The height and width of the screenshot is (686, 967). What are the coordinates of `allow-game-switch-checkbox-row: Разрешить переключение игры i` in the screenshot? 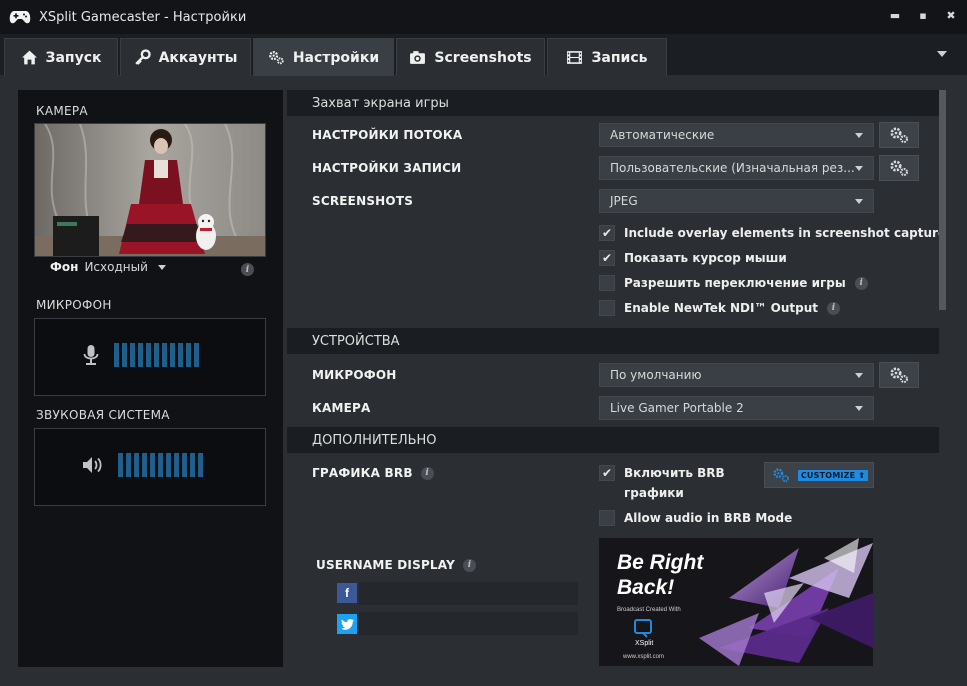 It's located at (733, 283).